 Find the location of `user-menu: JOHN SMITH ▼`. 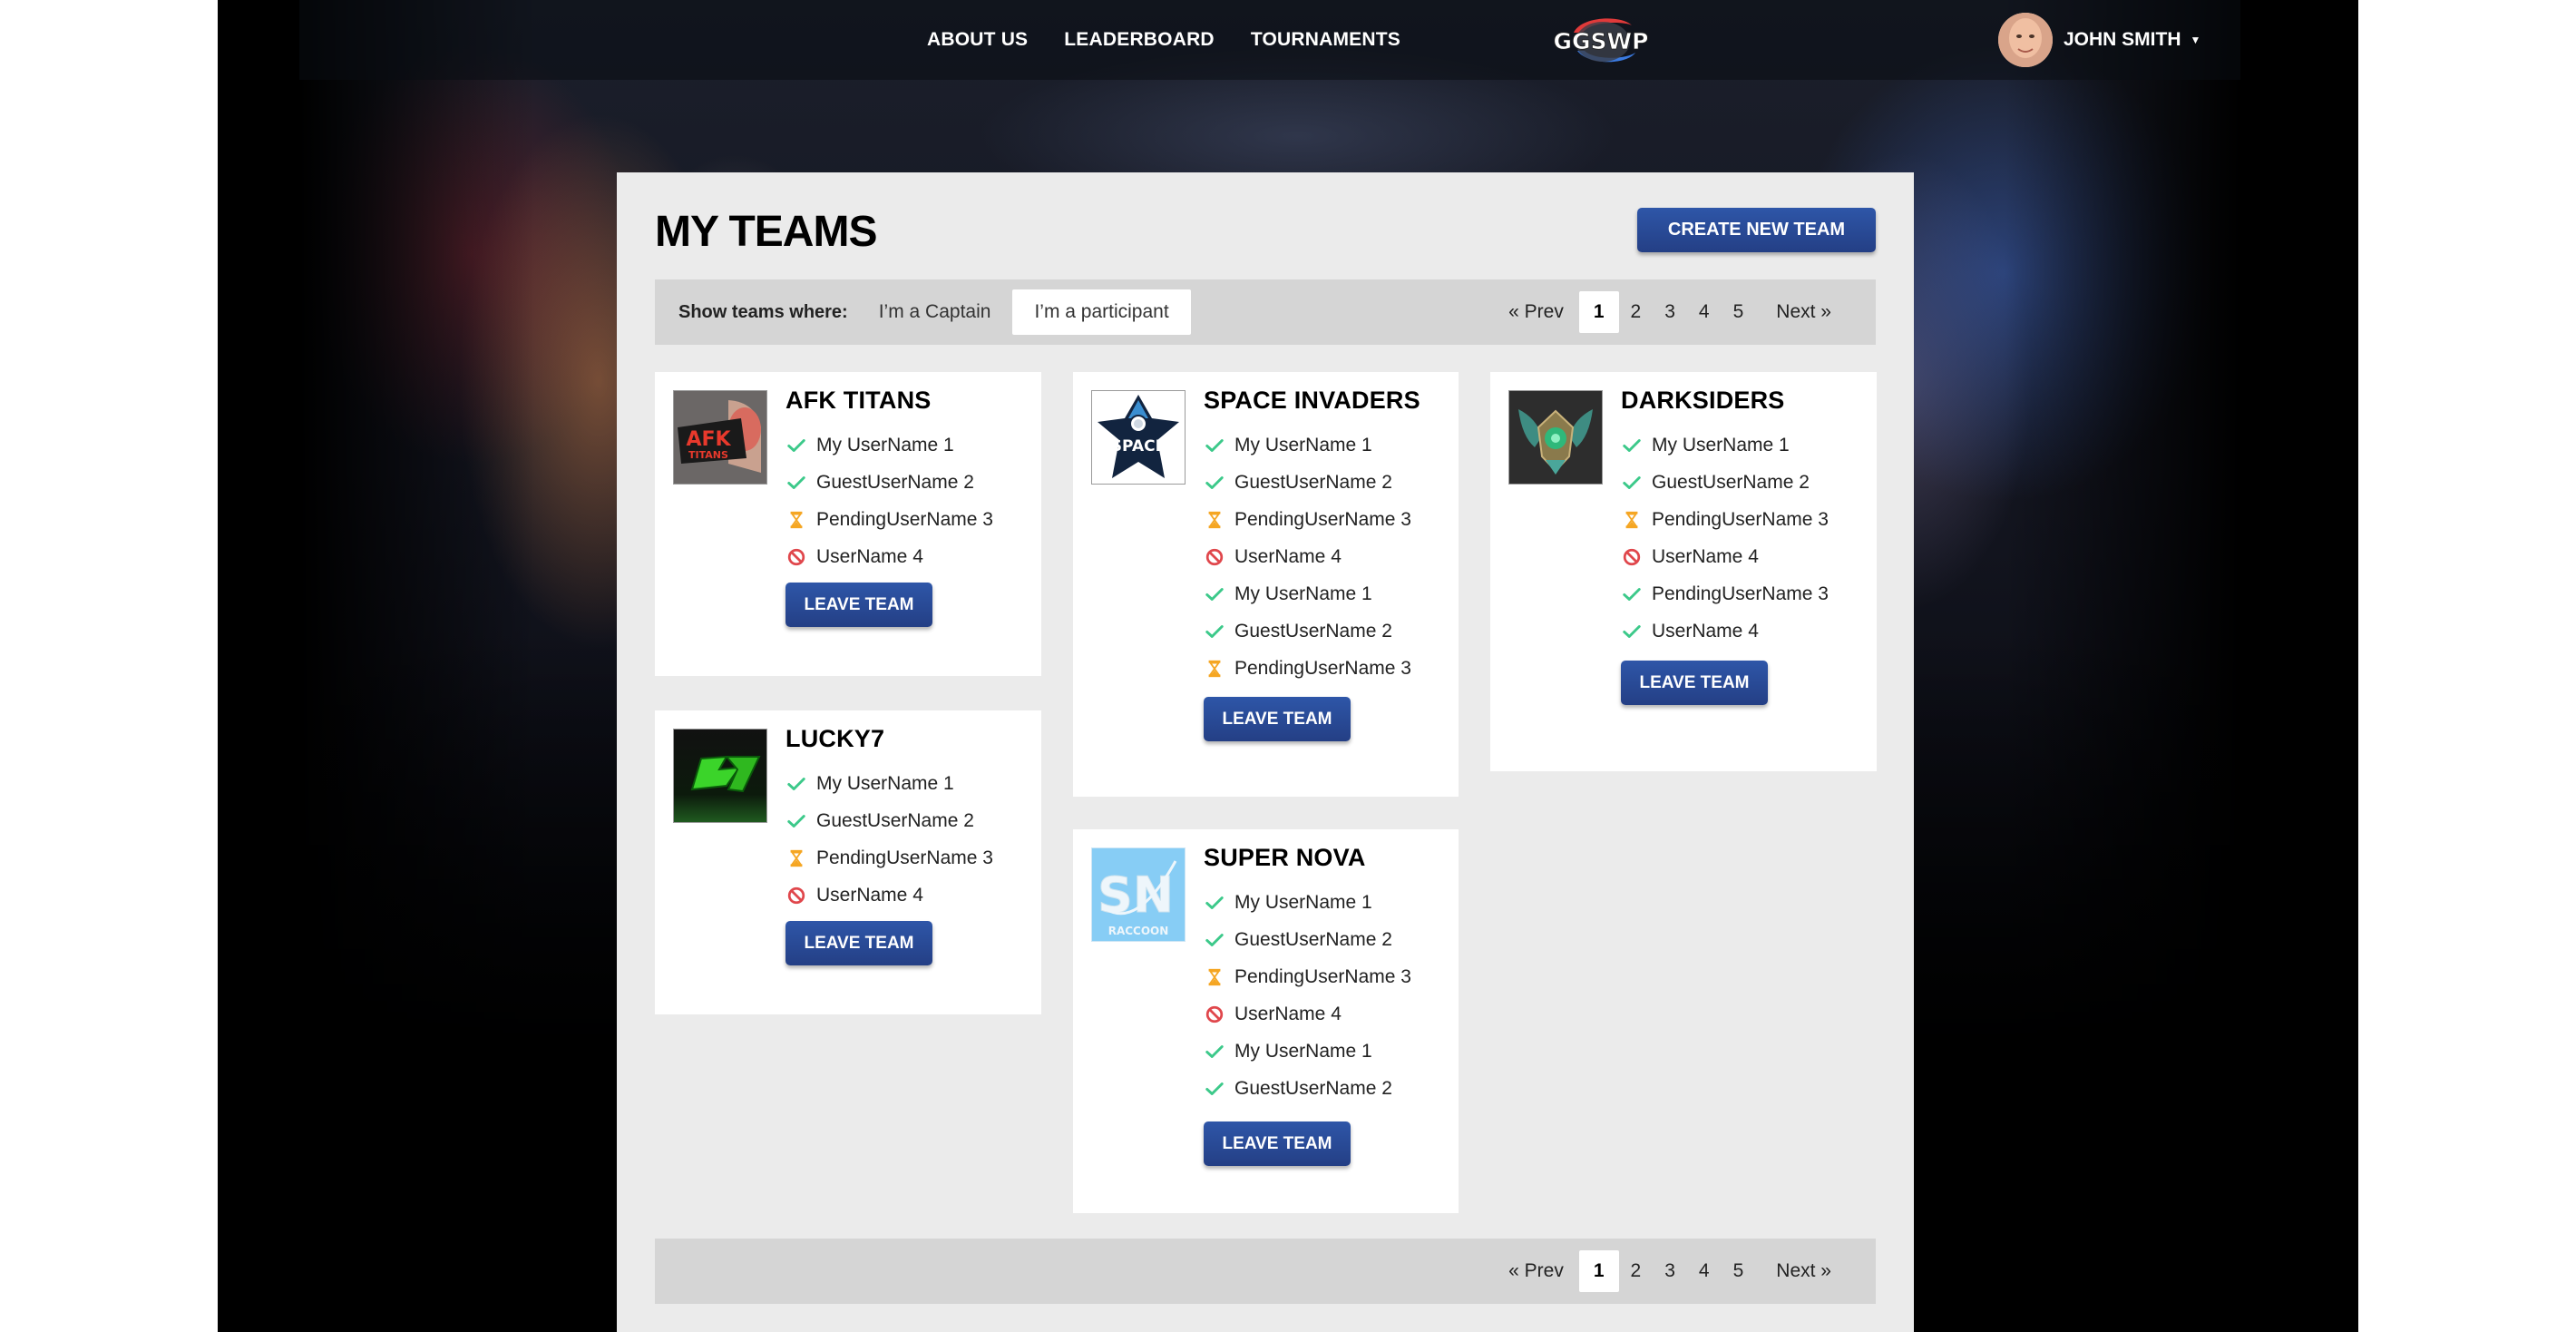

user-menu: JOHN SMITH ▼ is located at coordinates (2099, 40).